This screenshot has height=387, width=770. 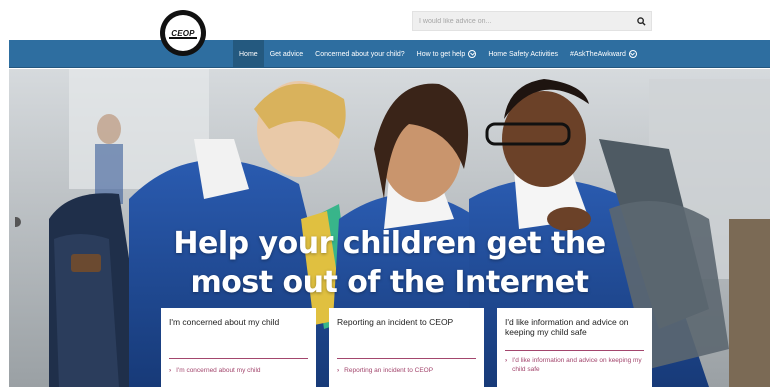 I want to click on card-title: I'm concerned about my child, so click(x=224, y=322).